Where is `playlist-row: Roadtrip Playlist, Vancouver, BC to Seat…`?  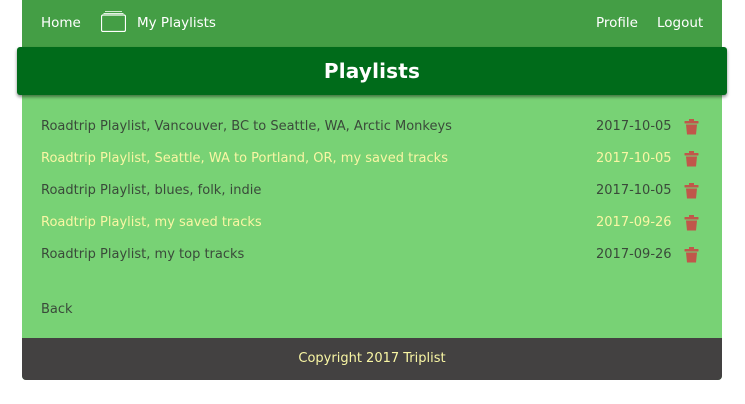 playlist-row: Roadtrip Playlist, Vancouver, BC to Seat… is located at coordinates (372, 127).